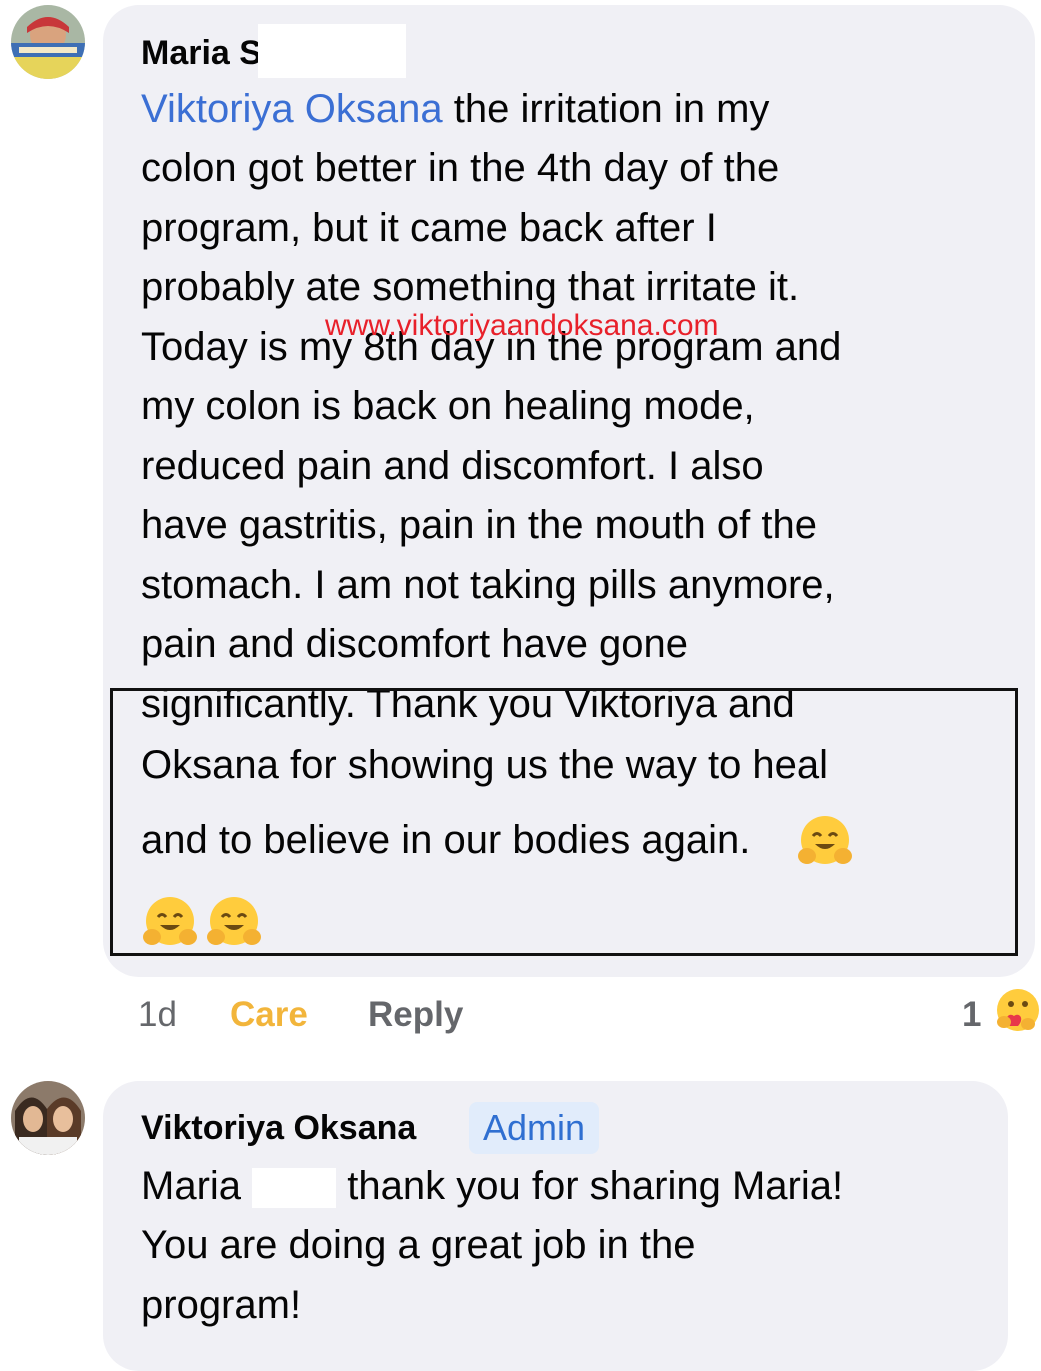 The image size is (1041, 1371). Describe the element at coordinates (460, 168) in the screenshot. I see `comment-line: colon got better in the 4th day of the` at that location.